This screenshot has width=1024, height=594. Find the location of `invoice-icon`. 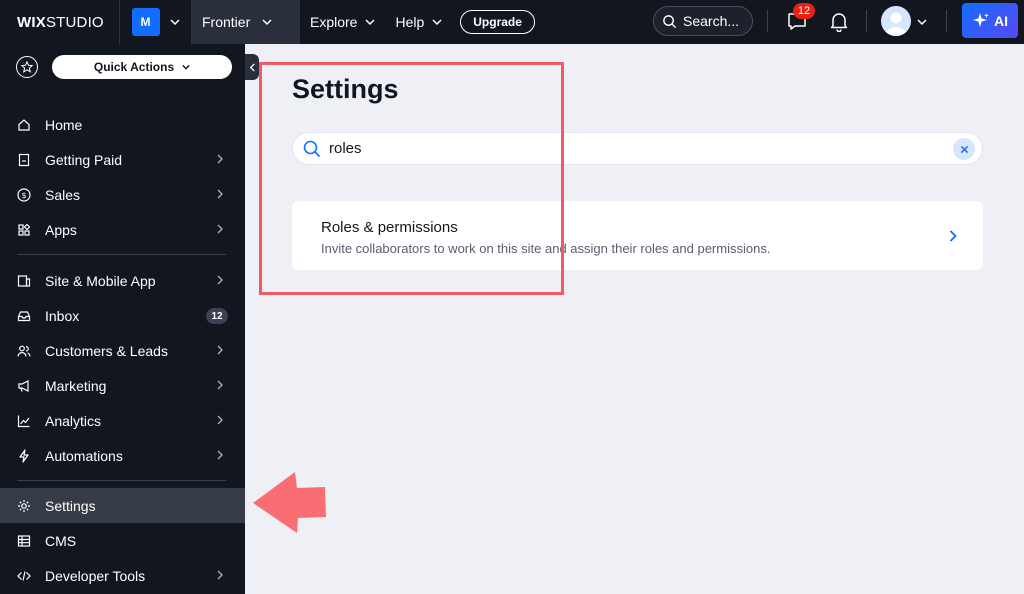

invoice-icon is located at coordinates (24, 160).